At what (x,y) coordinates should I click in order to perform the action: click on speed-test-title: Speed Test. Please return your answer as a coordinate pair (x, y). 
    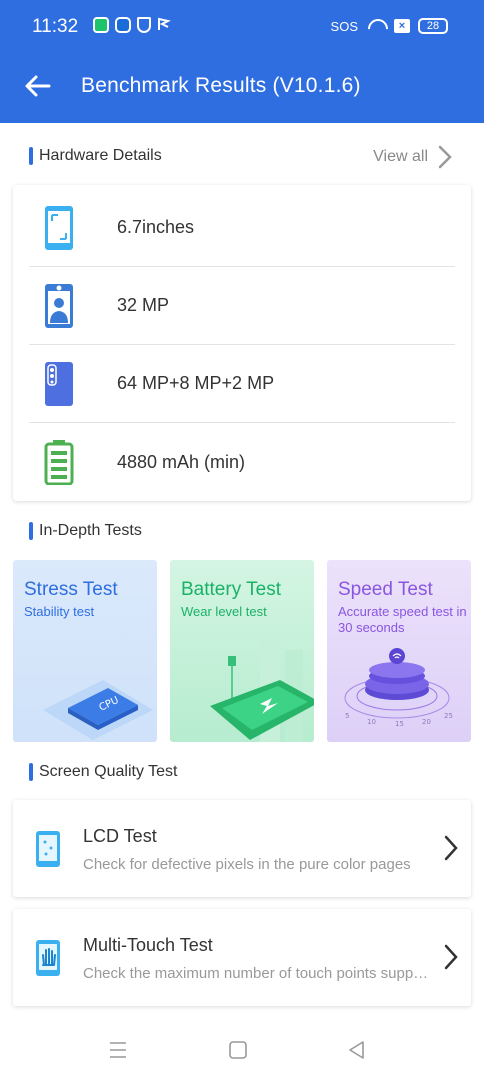
    Looking at the image, I should click on (385, 589).